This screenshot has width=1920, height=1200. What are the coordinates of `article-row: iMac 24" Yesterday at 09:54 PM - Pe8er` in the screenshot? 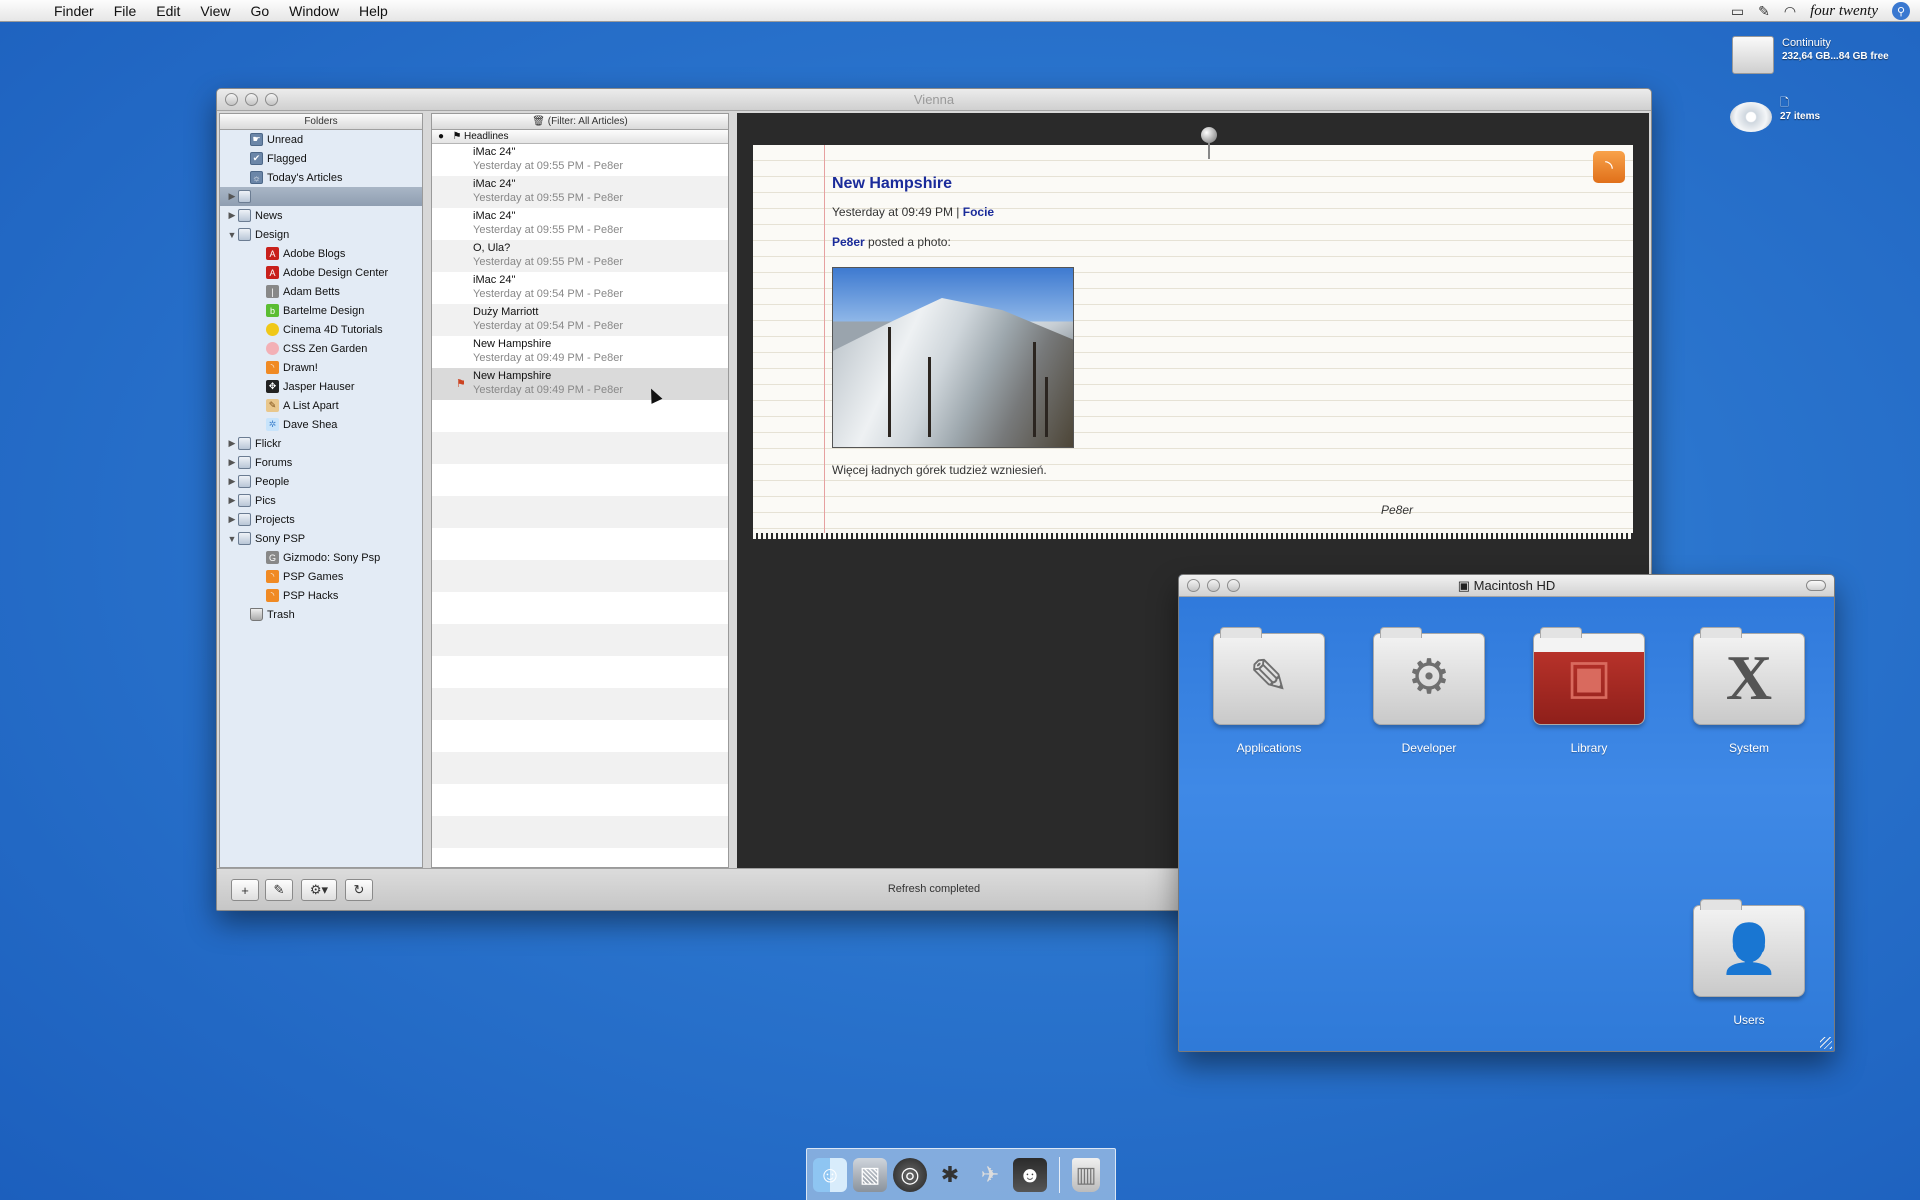 It's located at (580, 288).